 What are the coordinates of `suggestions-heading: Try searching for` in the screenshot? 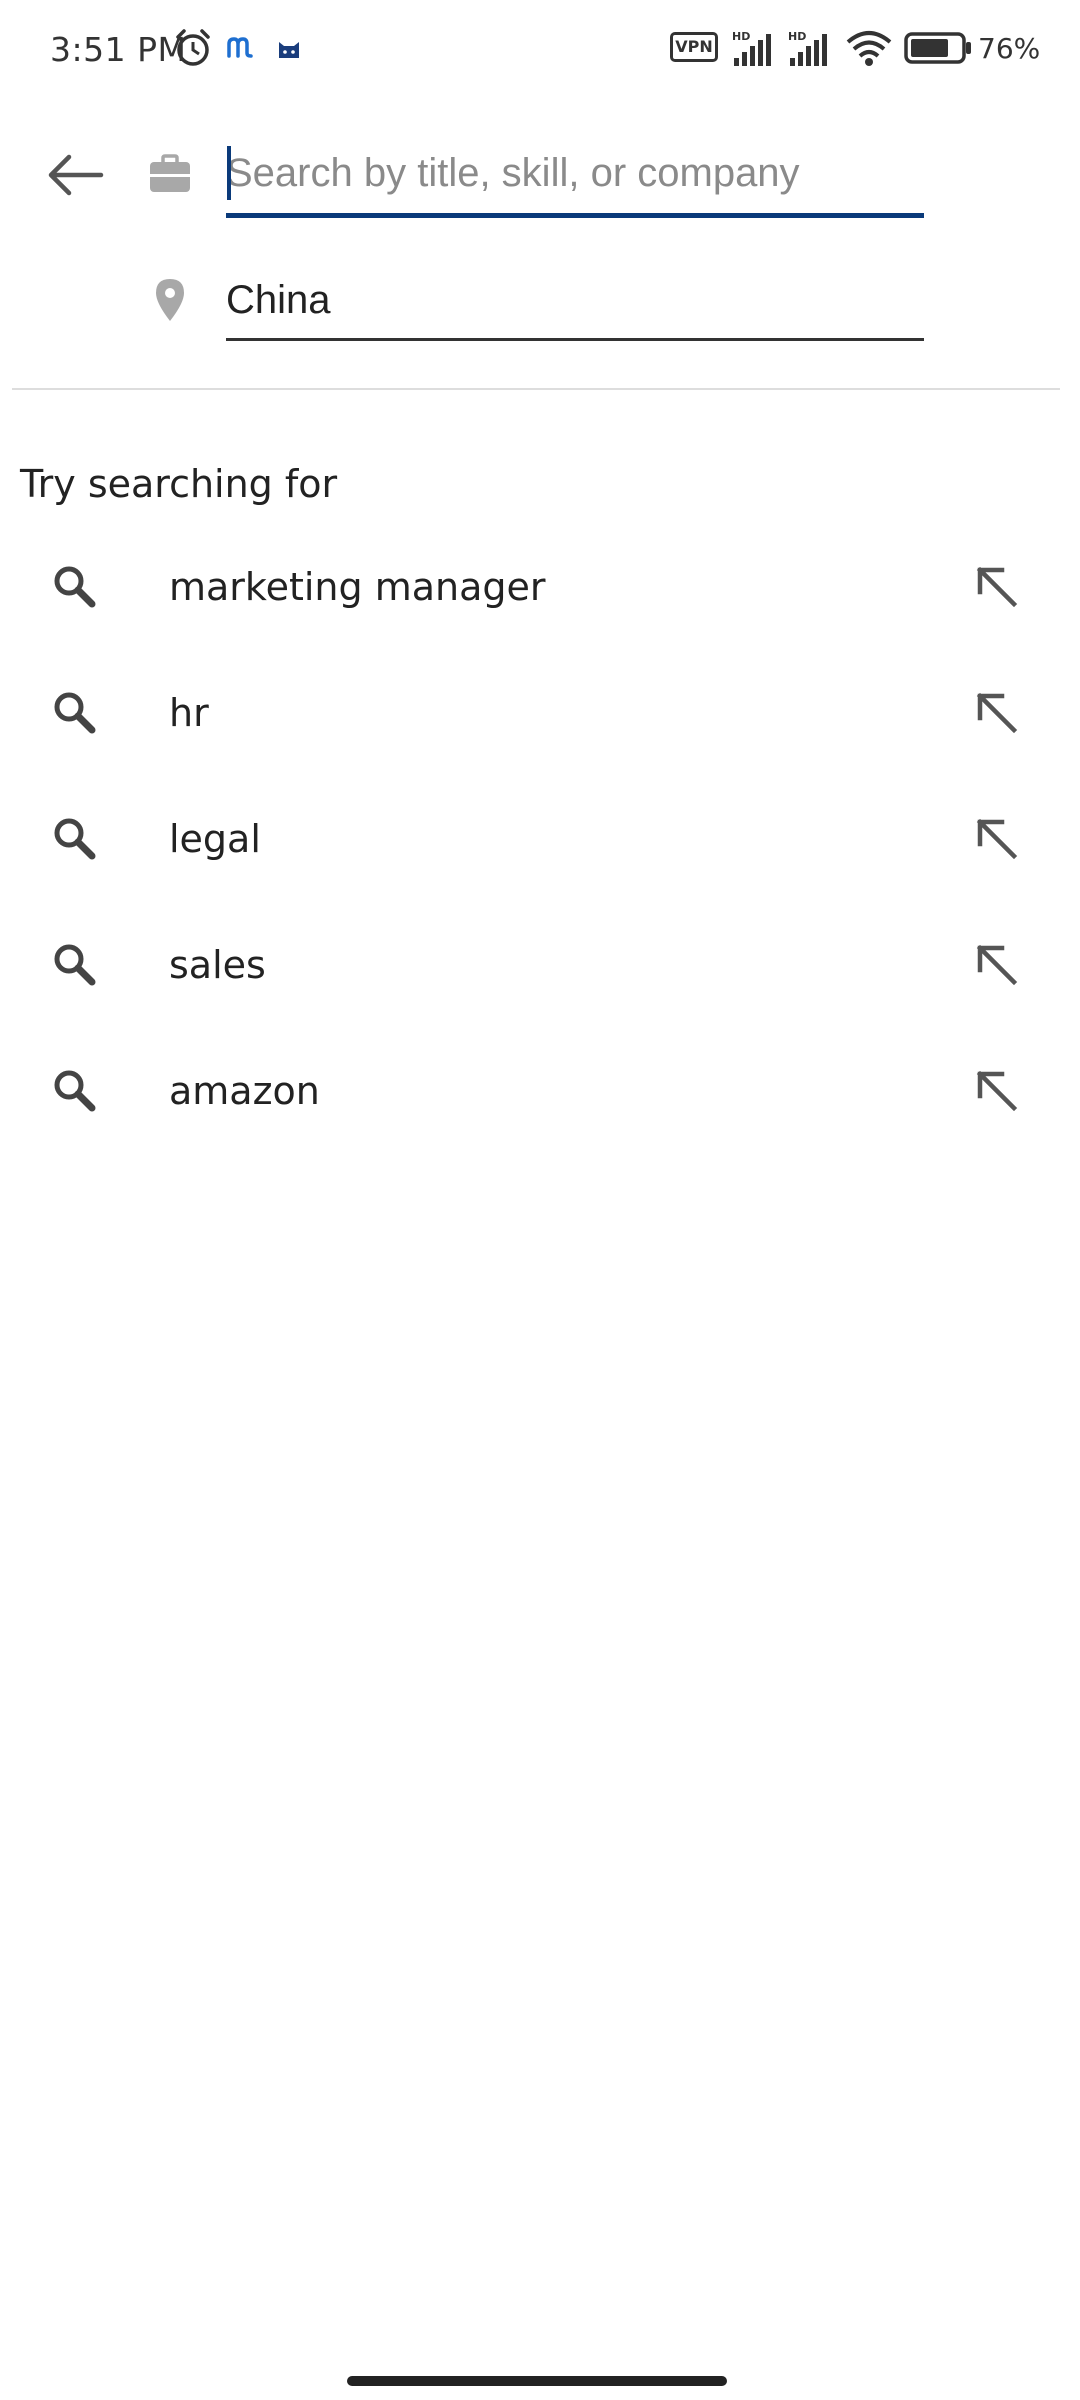 It's located at (179, 484).